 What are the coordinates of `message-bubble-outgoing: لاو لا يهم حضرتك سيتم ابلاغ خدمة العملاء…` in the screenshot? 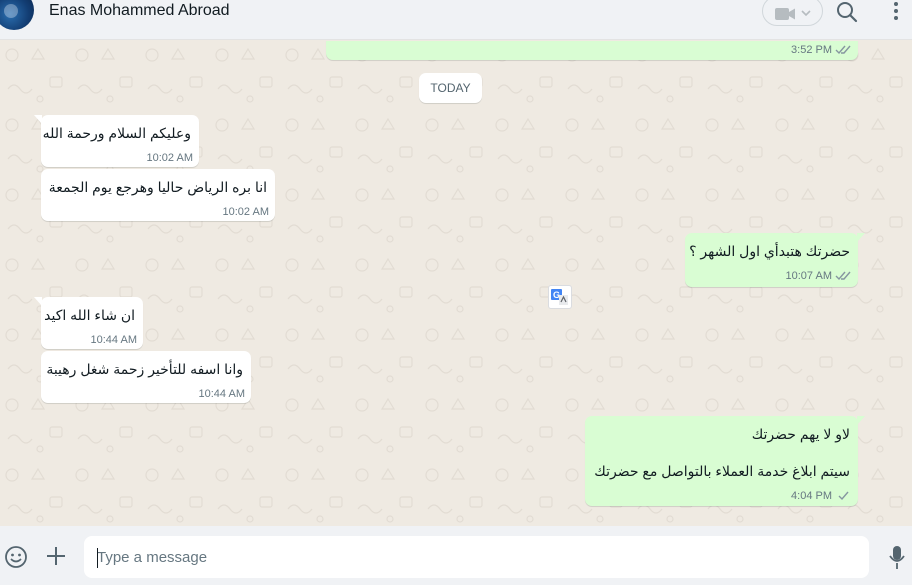 It's located at (725, 461).